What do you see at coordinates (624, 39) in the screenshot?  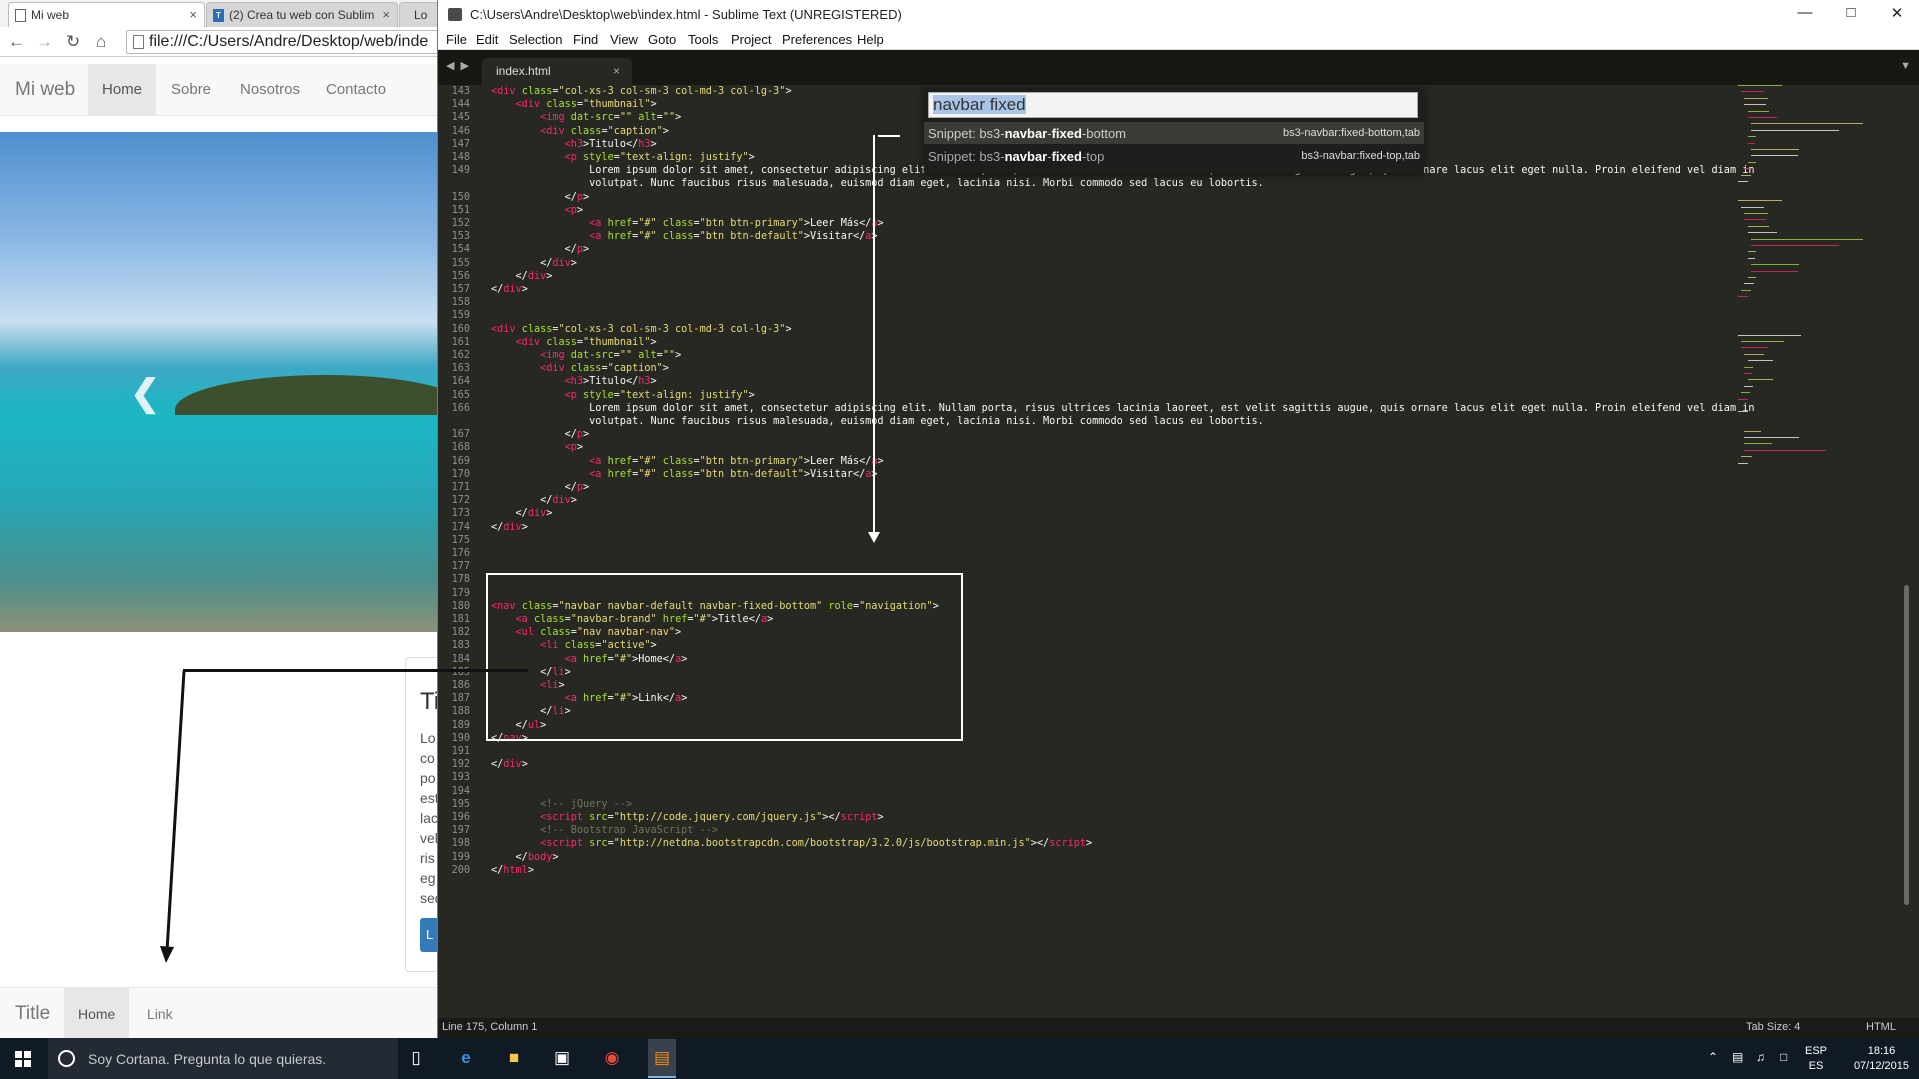 I see `menu-view: View` at bounding box center [624, 39].